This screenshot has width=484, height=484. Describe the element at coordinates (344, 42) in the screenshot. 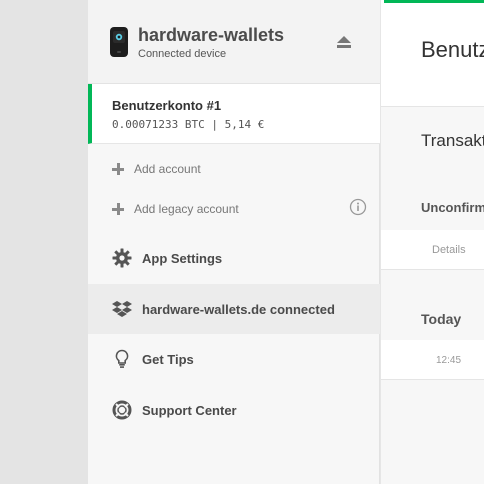

I see `eject-icon` at that location.